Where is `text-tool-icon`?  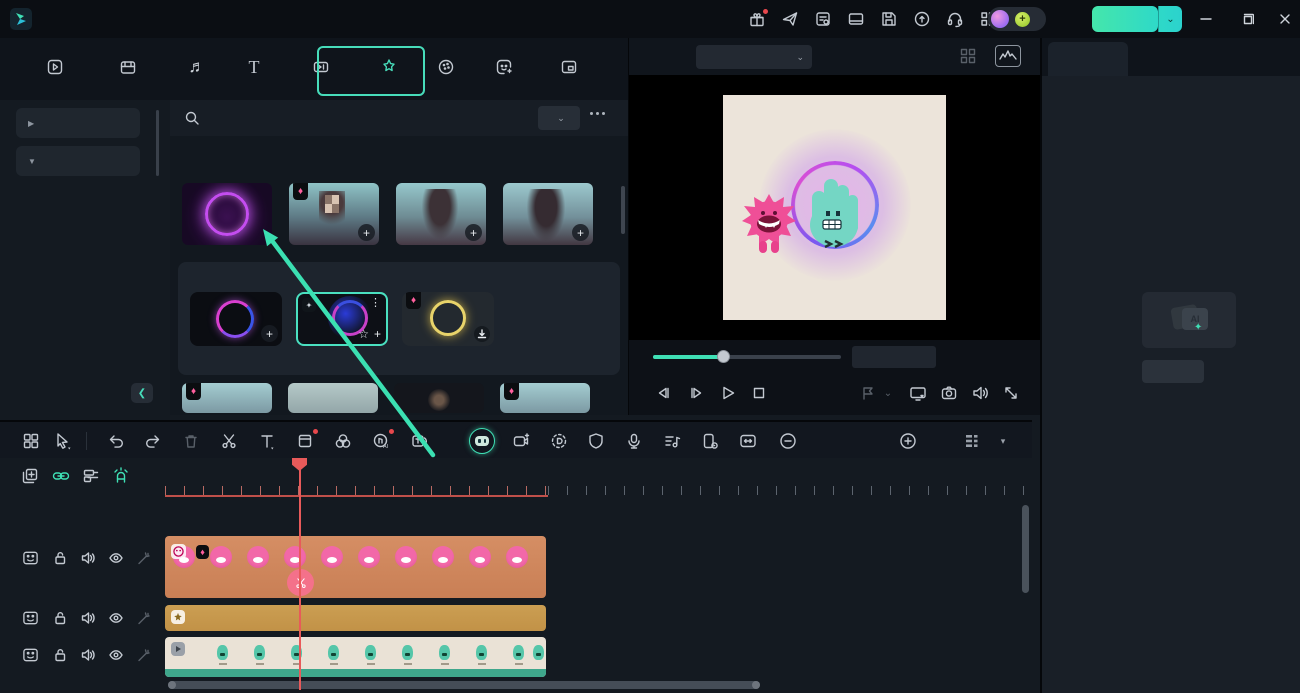 text-tool-icon is located at coordinates (267, 441).